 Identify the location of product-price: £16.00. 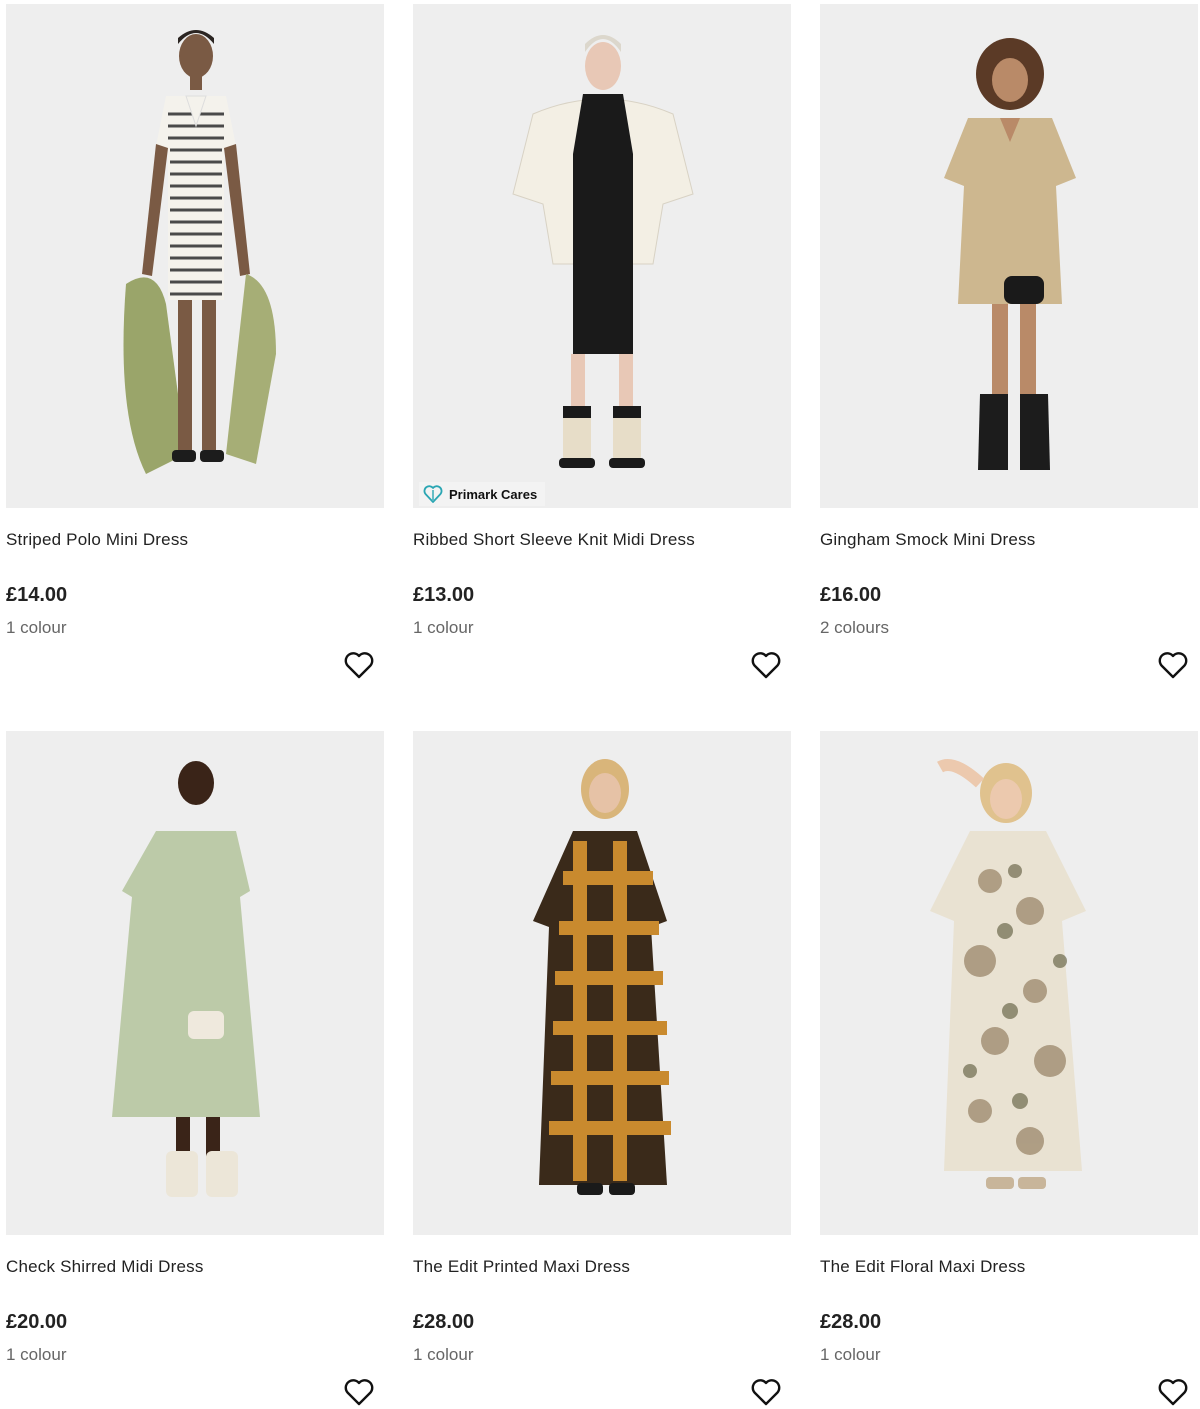
(851, 595).